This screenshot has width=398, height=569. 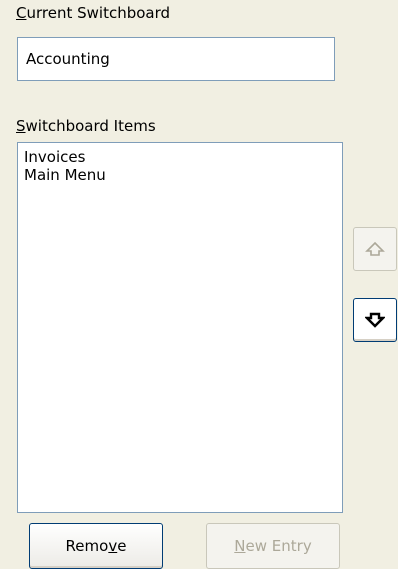 I want to click on new-entry-button-hotkey: N, so click(x=240, y=546).